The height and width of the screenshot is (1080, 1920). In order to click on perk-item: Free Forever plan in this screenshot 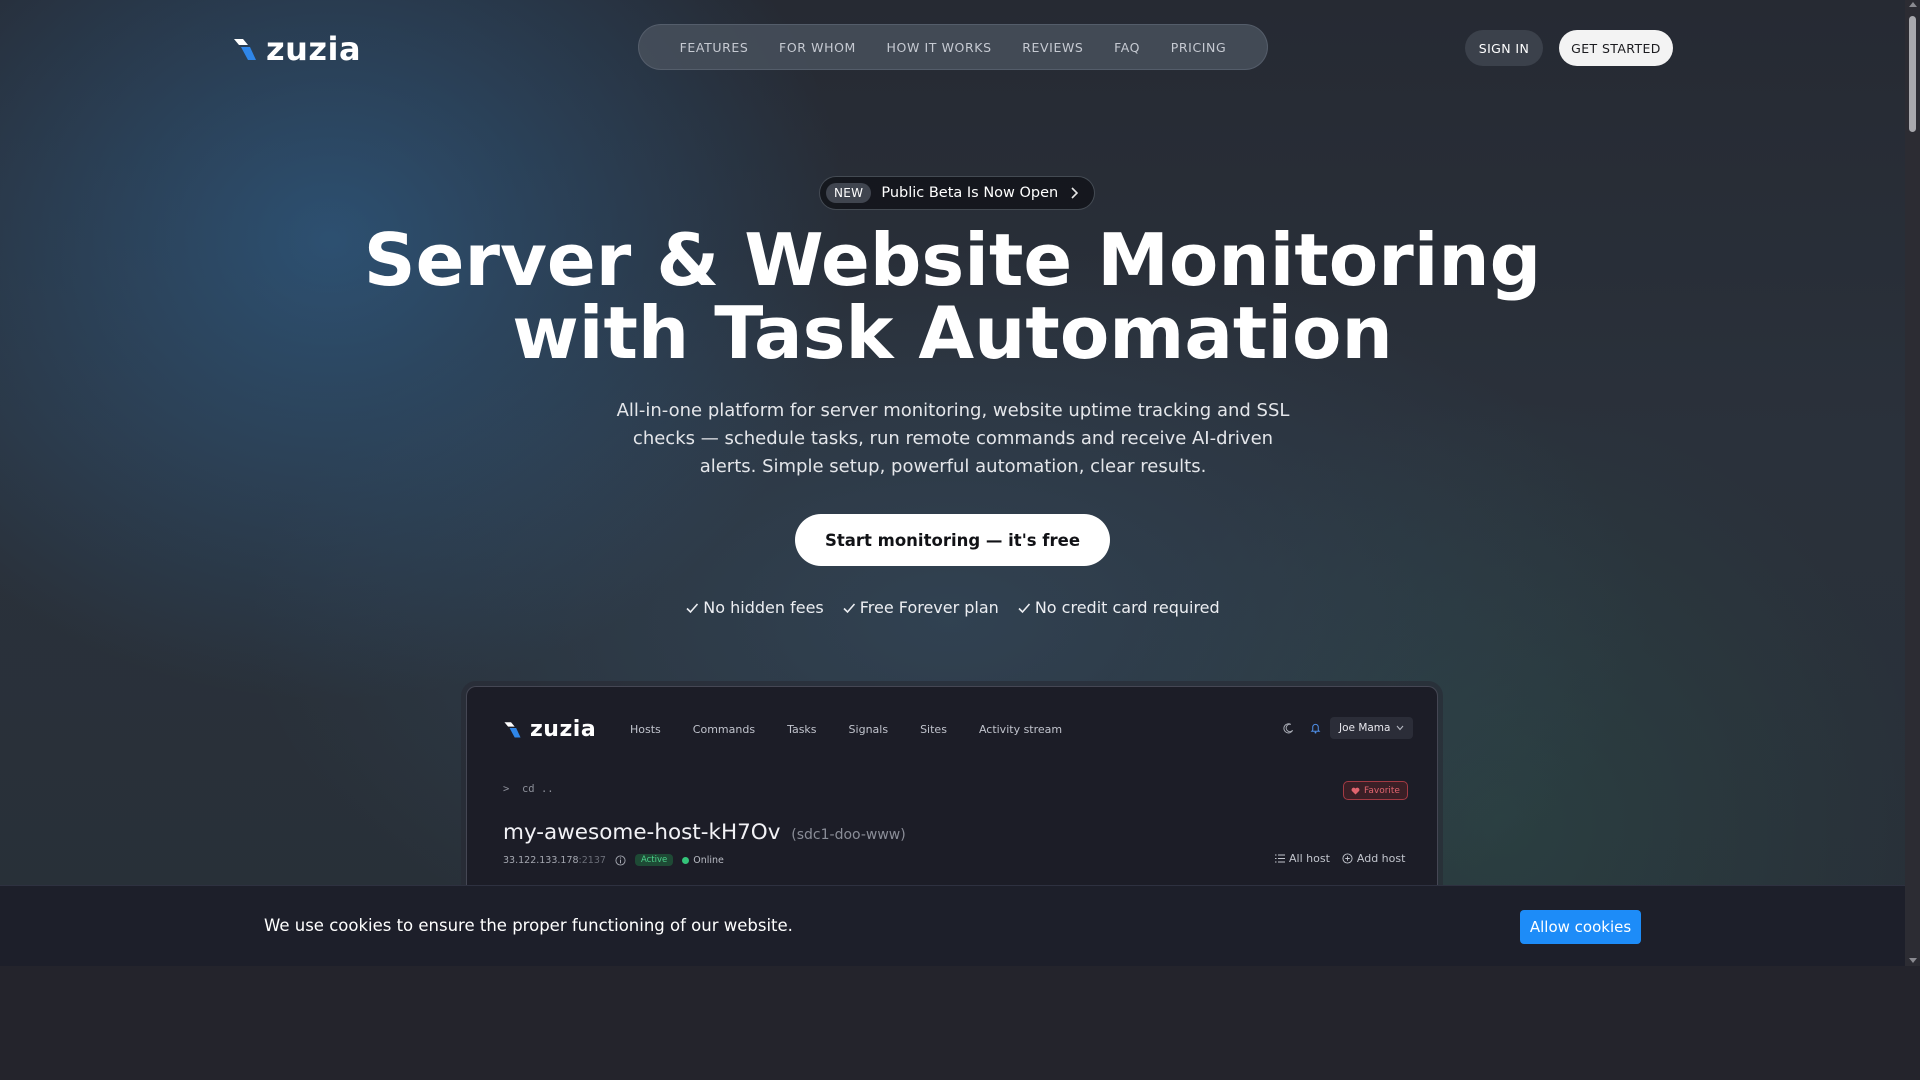, I will do `click(920, 607)`.